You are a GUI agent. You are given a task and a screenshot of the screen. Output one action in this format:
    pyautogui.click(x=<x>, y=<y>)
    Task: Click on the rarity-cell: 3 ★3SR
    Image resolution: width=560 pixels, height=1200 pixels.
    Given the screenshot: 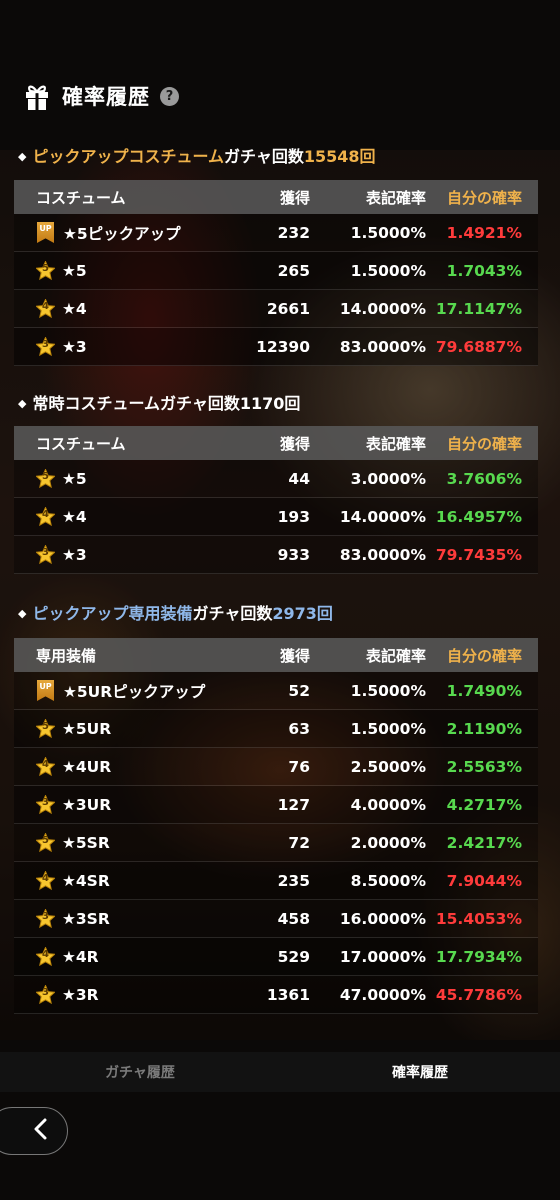 What is the action you would take?
    pyautogui.click(x=134, y=918)
    